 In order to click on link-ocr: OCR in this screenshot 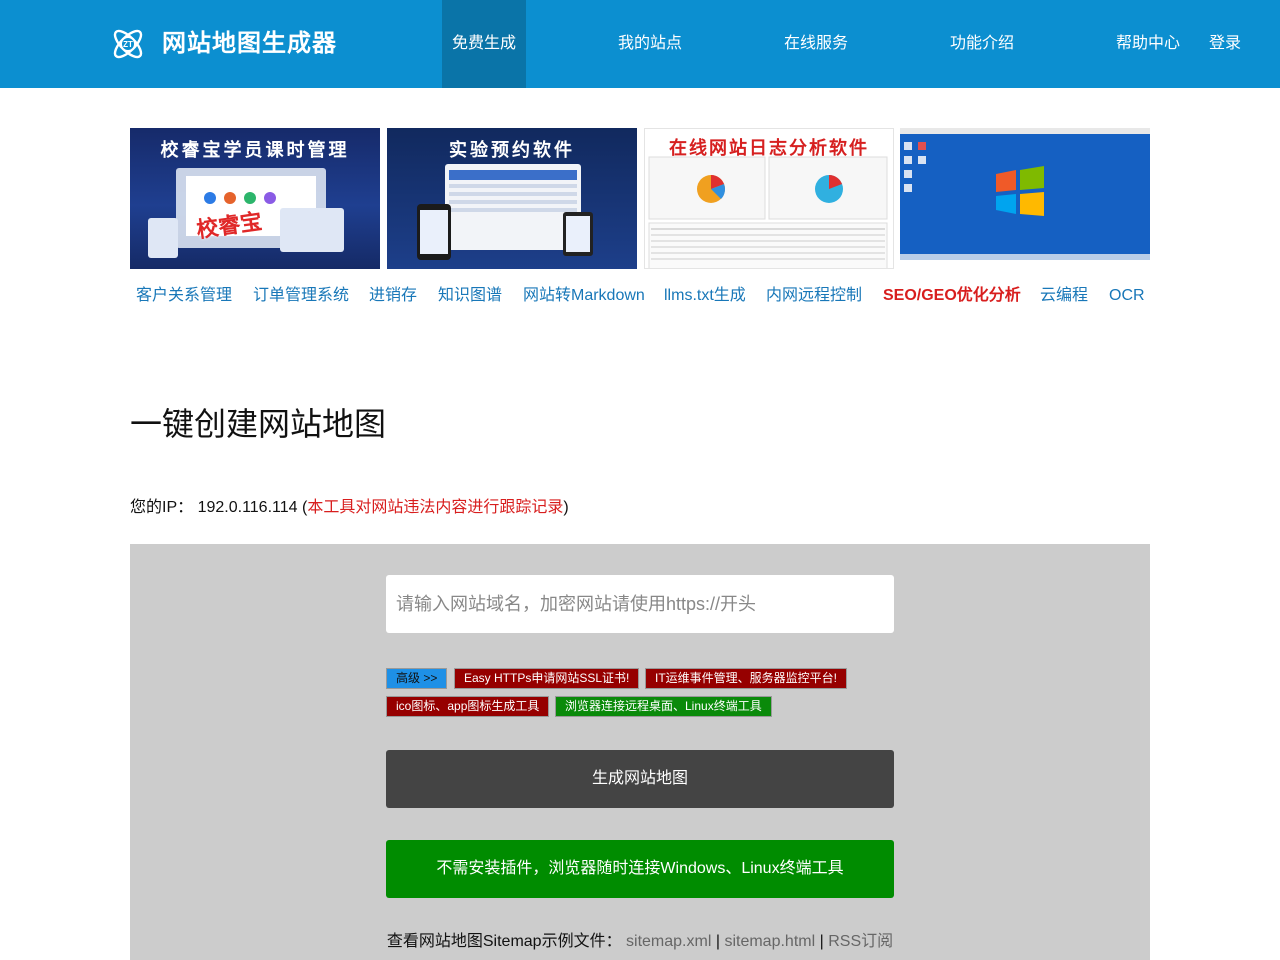, I will do `click(1127, 296)`.